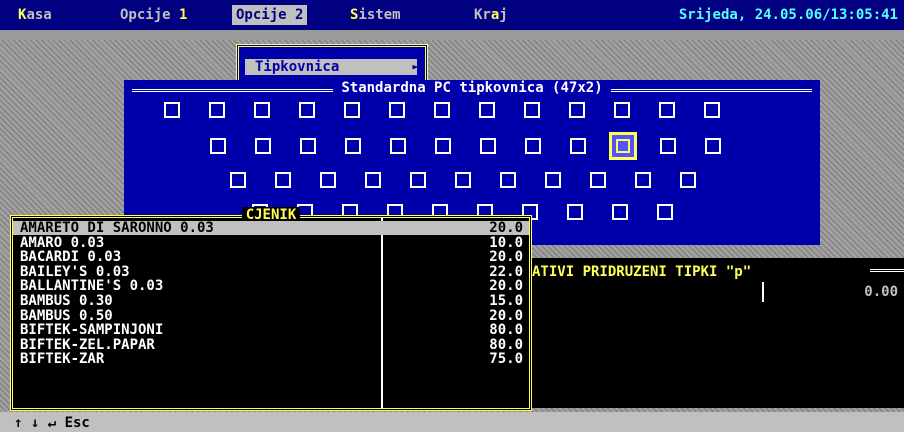 This screenshot has width=904, height=432. What do you see at coordinates (271, 228) in the screenshot?
I see `price-list-row: AMARETO DI SARONNO 0.03 20.0` at bounding box center [271, 228].